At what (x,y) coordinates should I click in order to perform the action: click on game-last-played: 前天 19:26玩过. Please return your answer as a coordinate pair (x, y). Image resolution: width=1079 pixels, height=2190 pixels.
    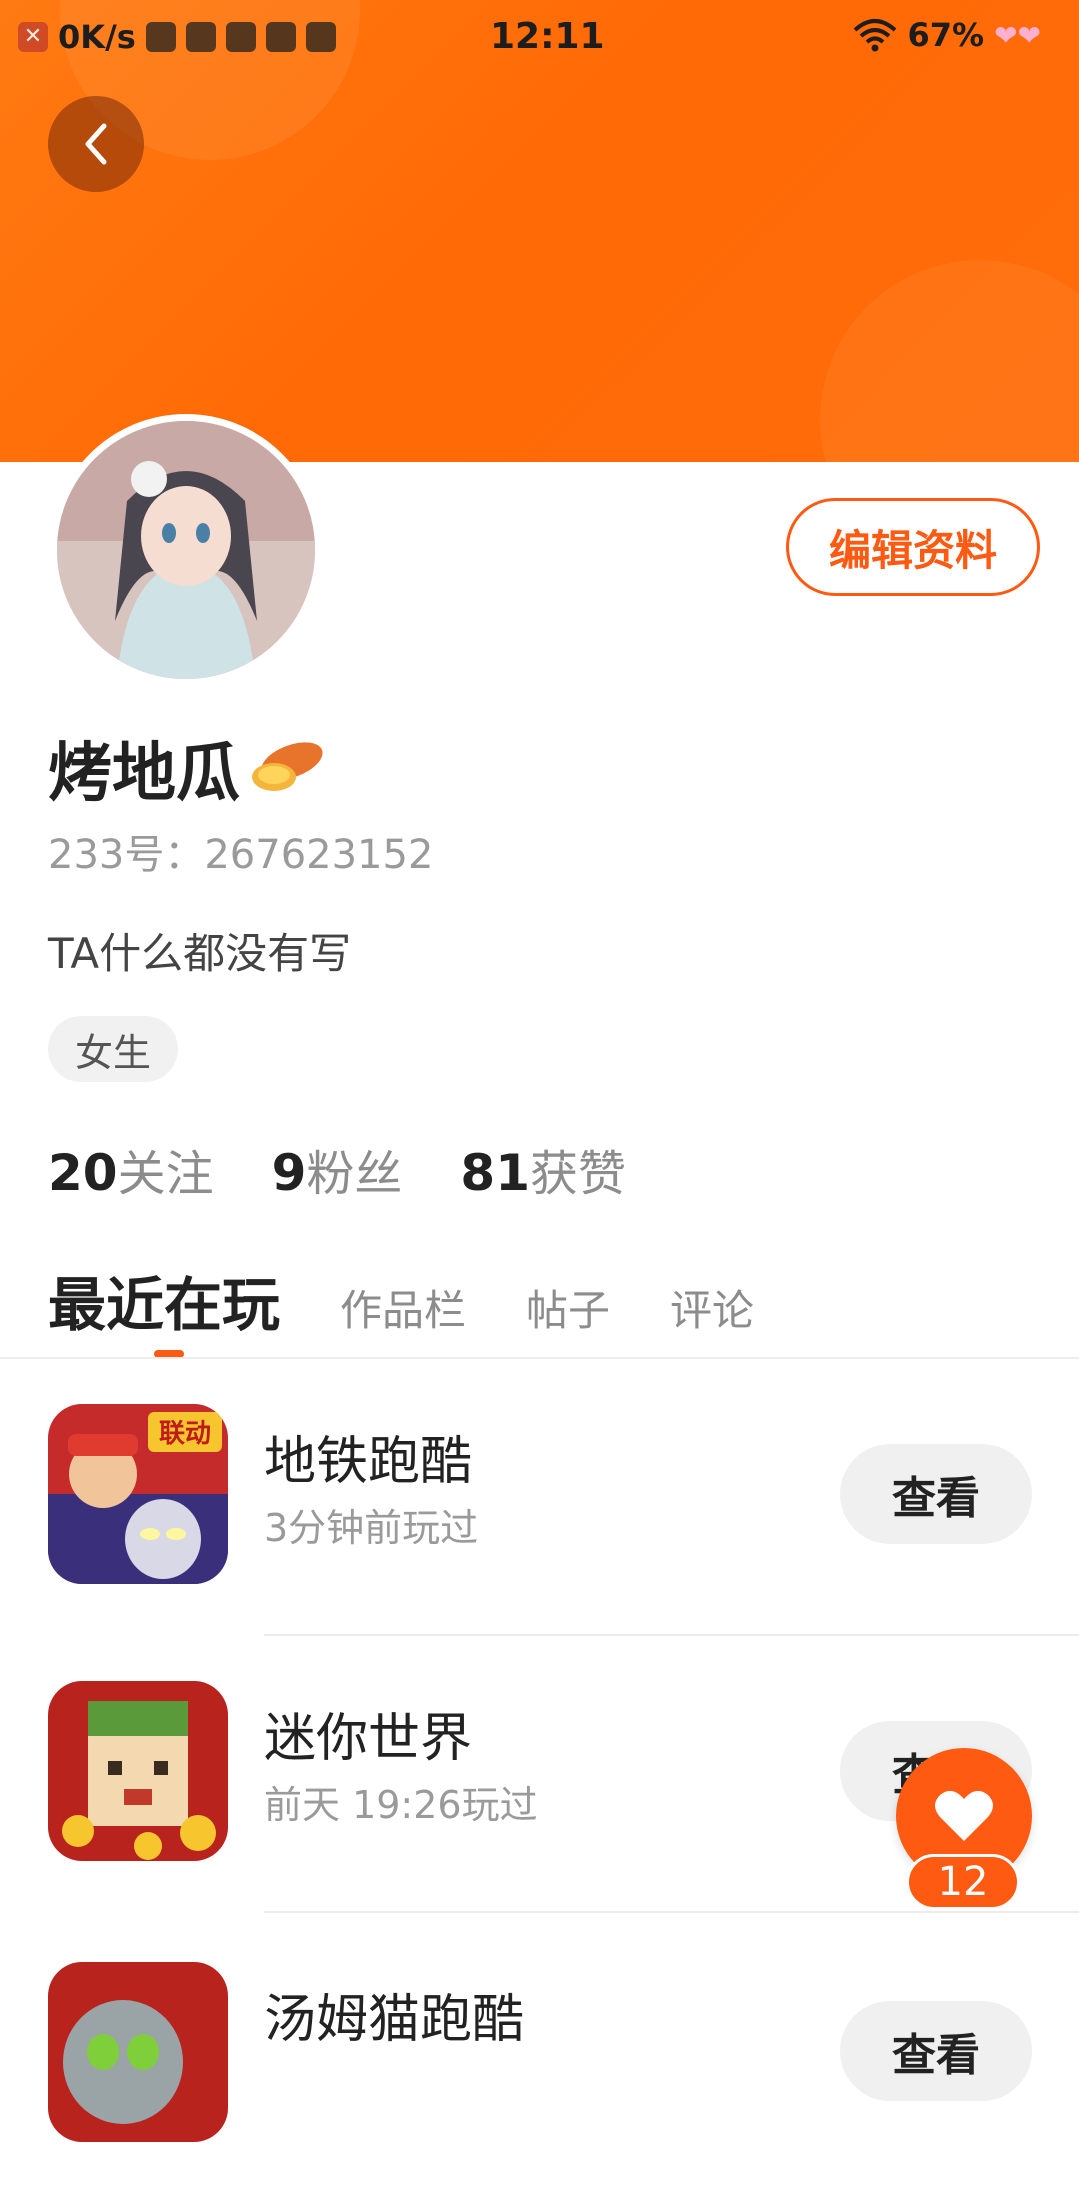
    Looking at the image, I should click on (401, 1805).